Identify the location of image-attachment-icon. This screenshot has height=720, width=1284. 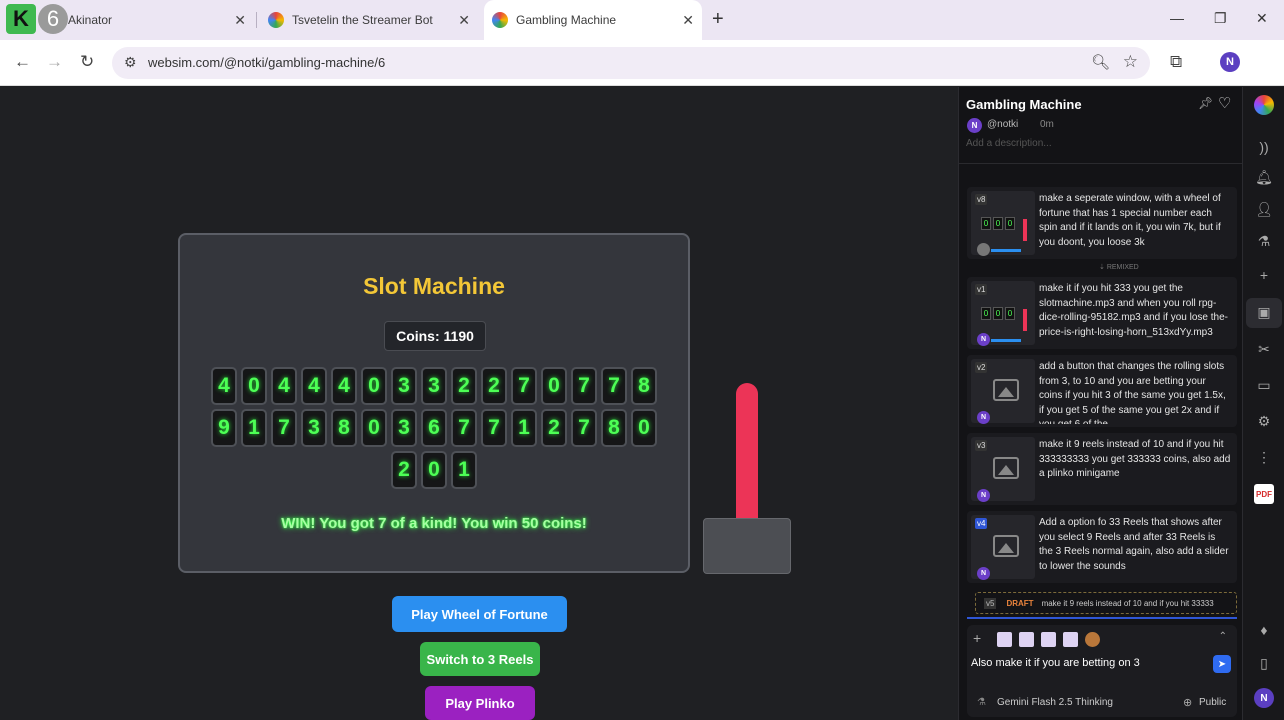
(1092, 639).